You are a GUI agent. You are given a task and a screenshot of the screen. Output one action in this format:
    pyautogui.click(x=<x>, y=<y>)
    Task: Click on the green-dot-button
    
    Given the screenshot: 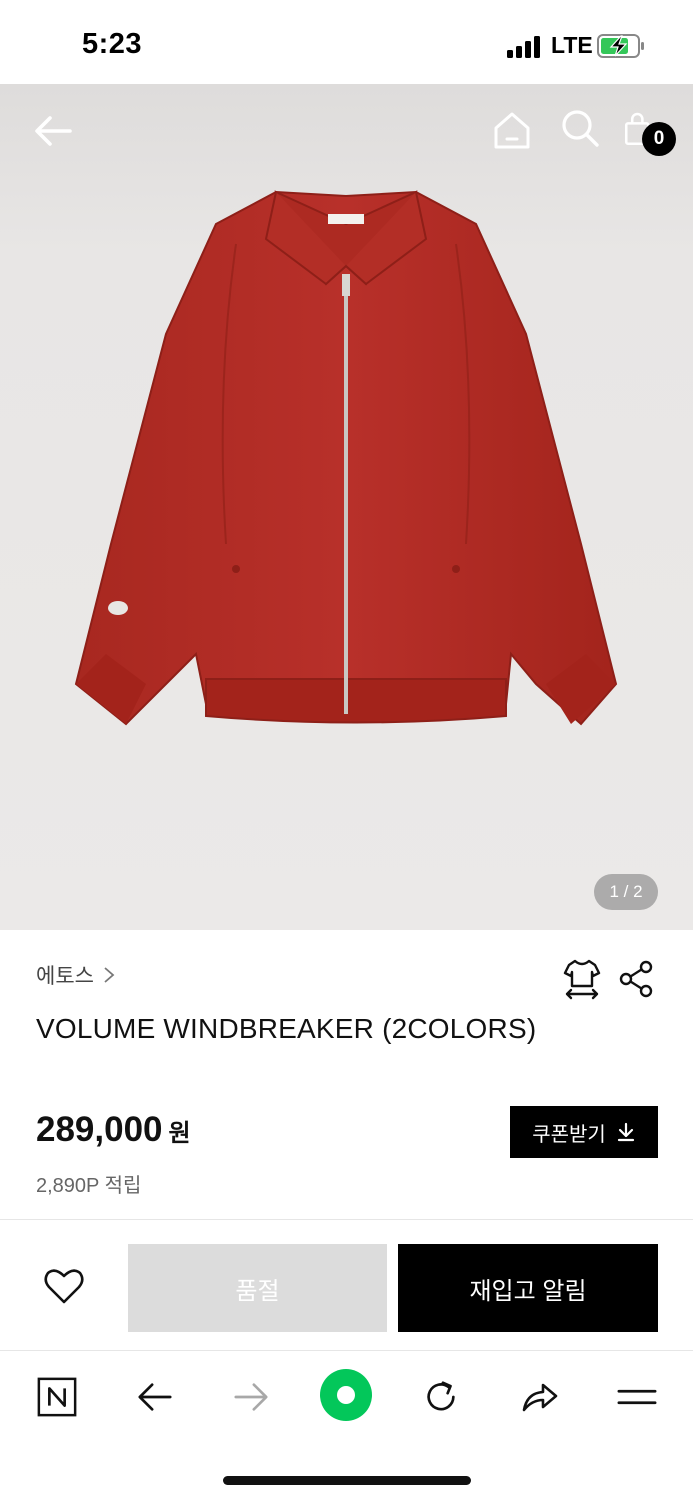 What is the action you would take?
    pyautogui.click(x=346, y=1395)
    